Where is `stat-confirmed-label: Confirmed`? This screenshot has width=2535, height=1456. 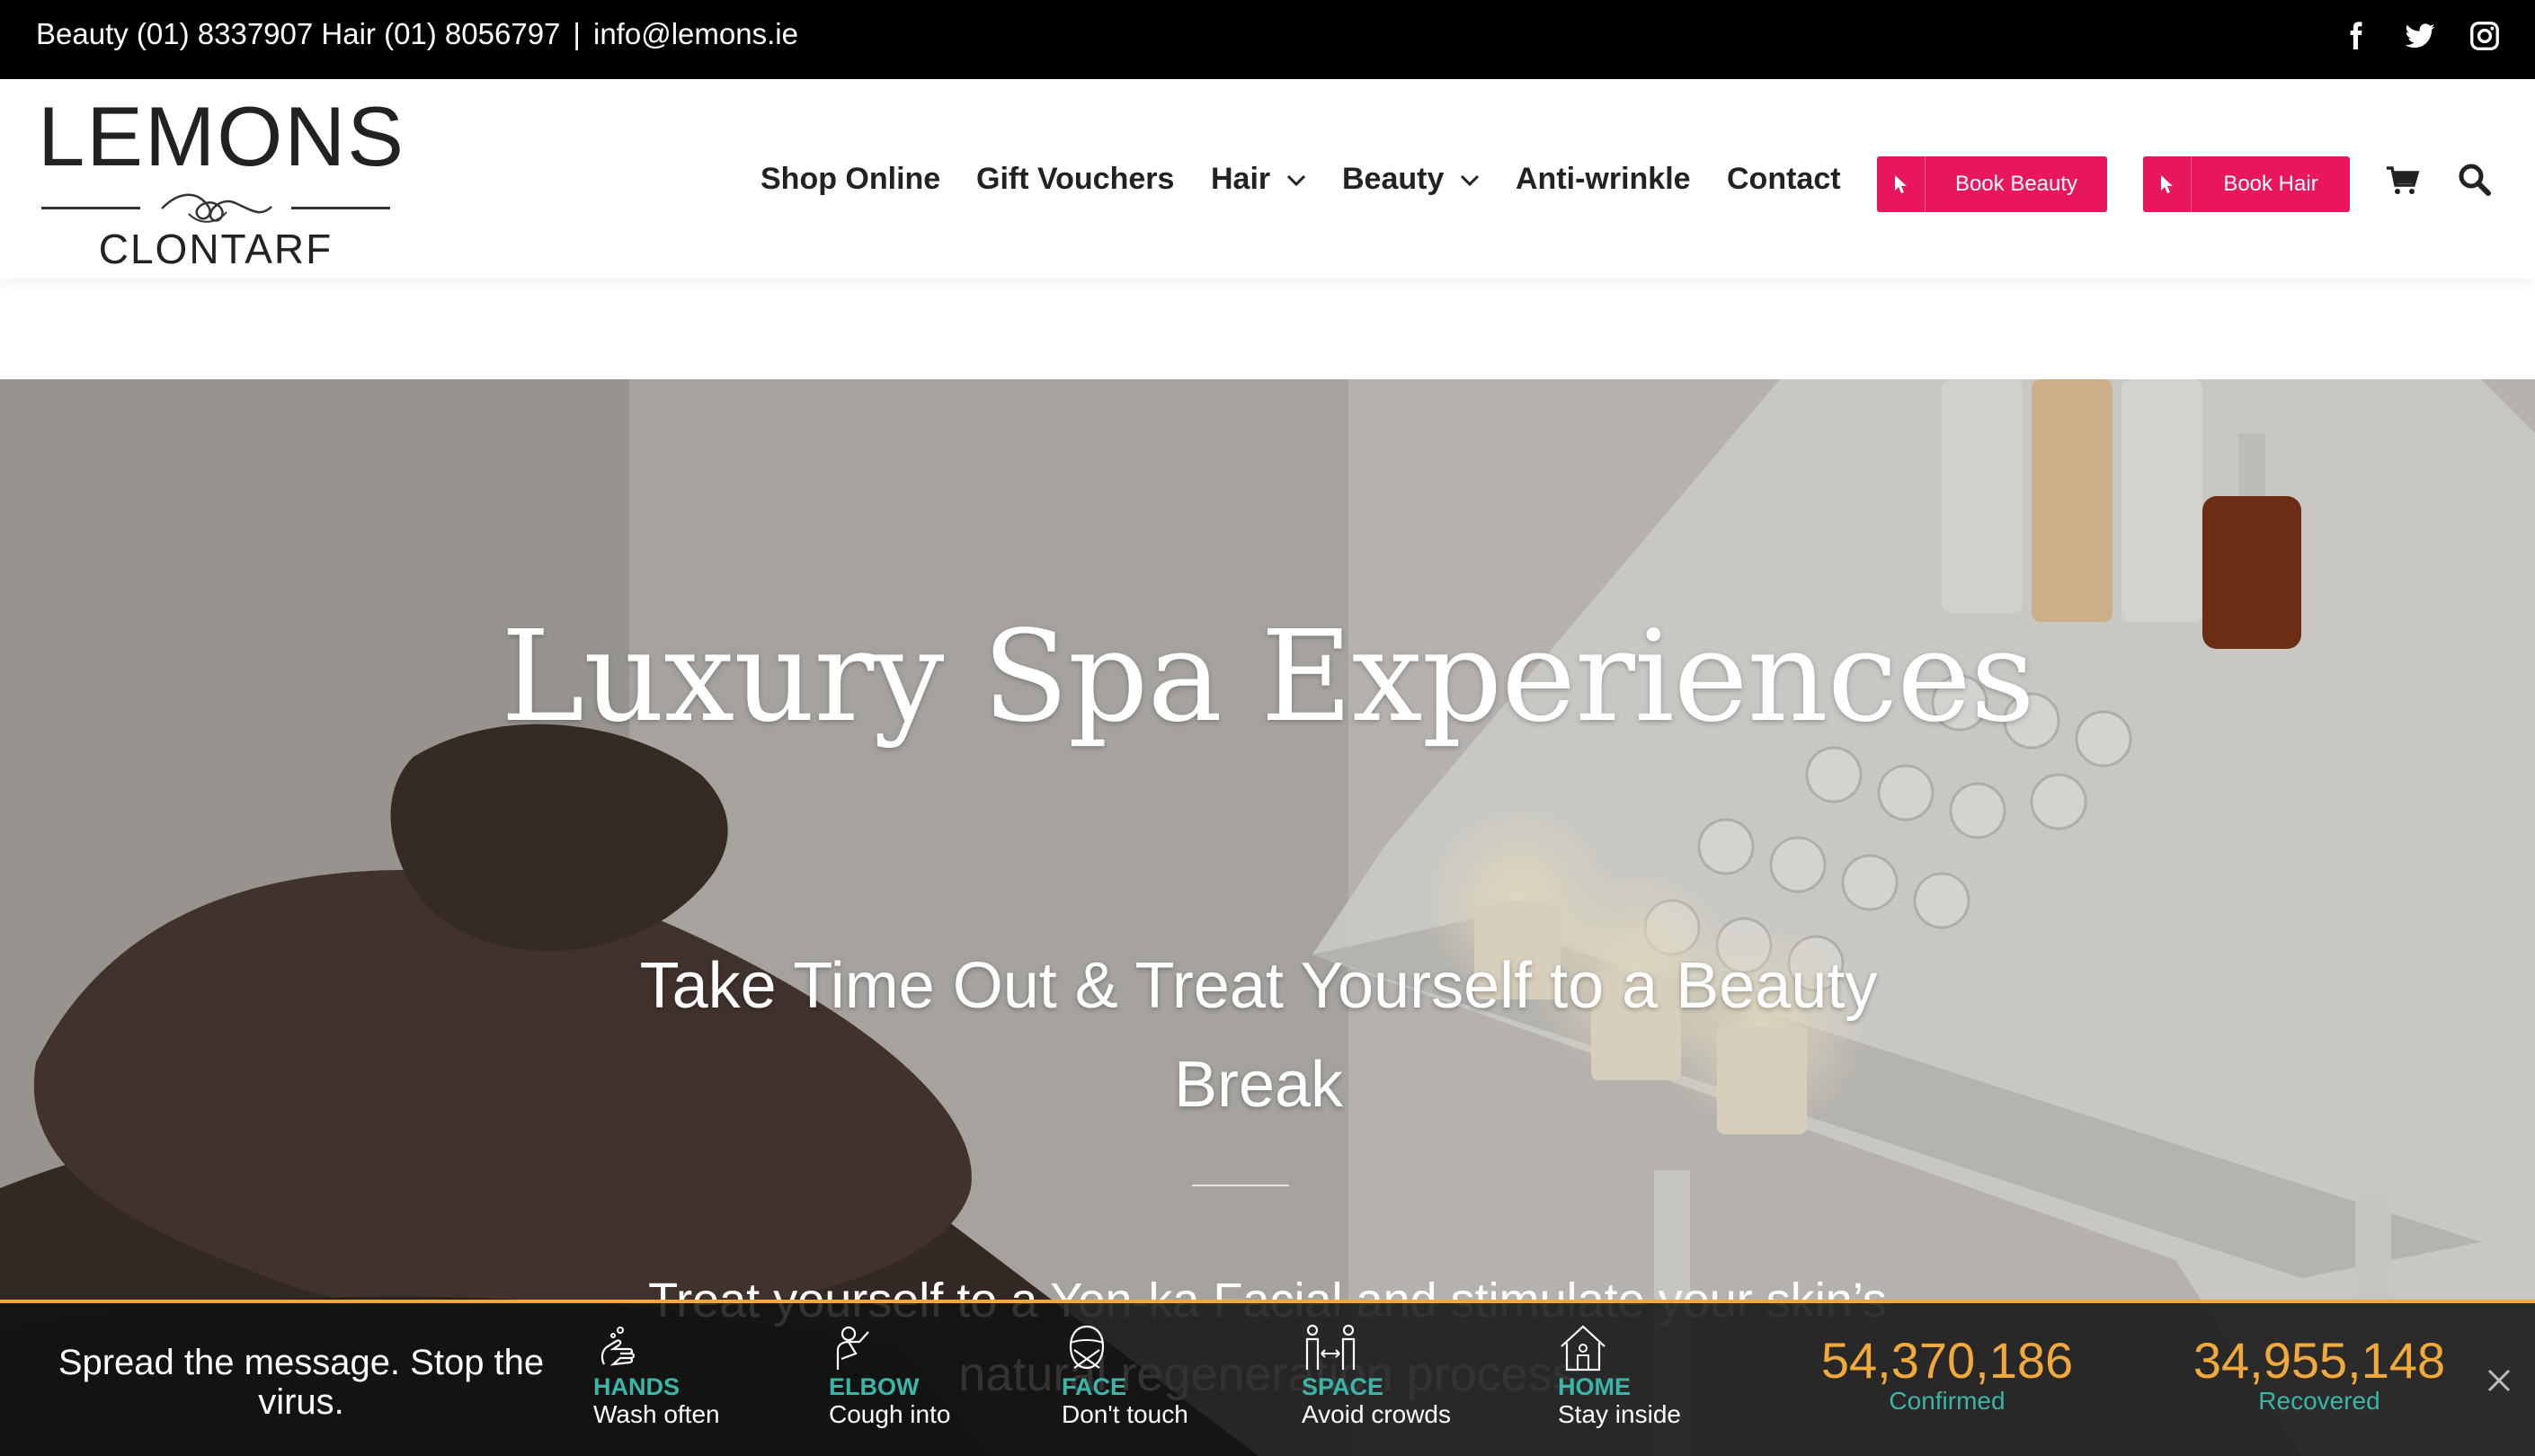 stat-confirmed-label: Confirmed is located at coordinates (1947, 1401).